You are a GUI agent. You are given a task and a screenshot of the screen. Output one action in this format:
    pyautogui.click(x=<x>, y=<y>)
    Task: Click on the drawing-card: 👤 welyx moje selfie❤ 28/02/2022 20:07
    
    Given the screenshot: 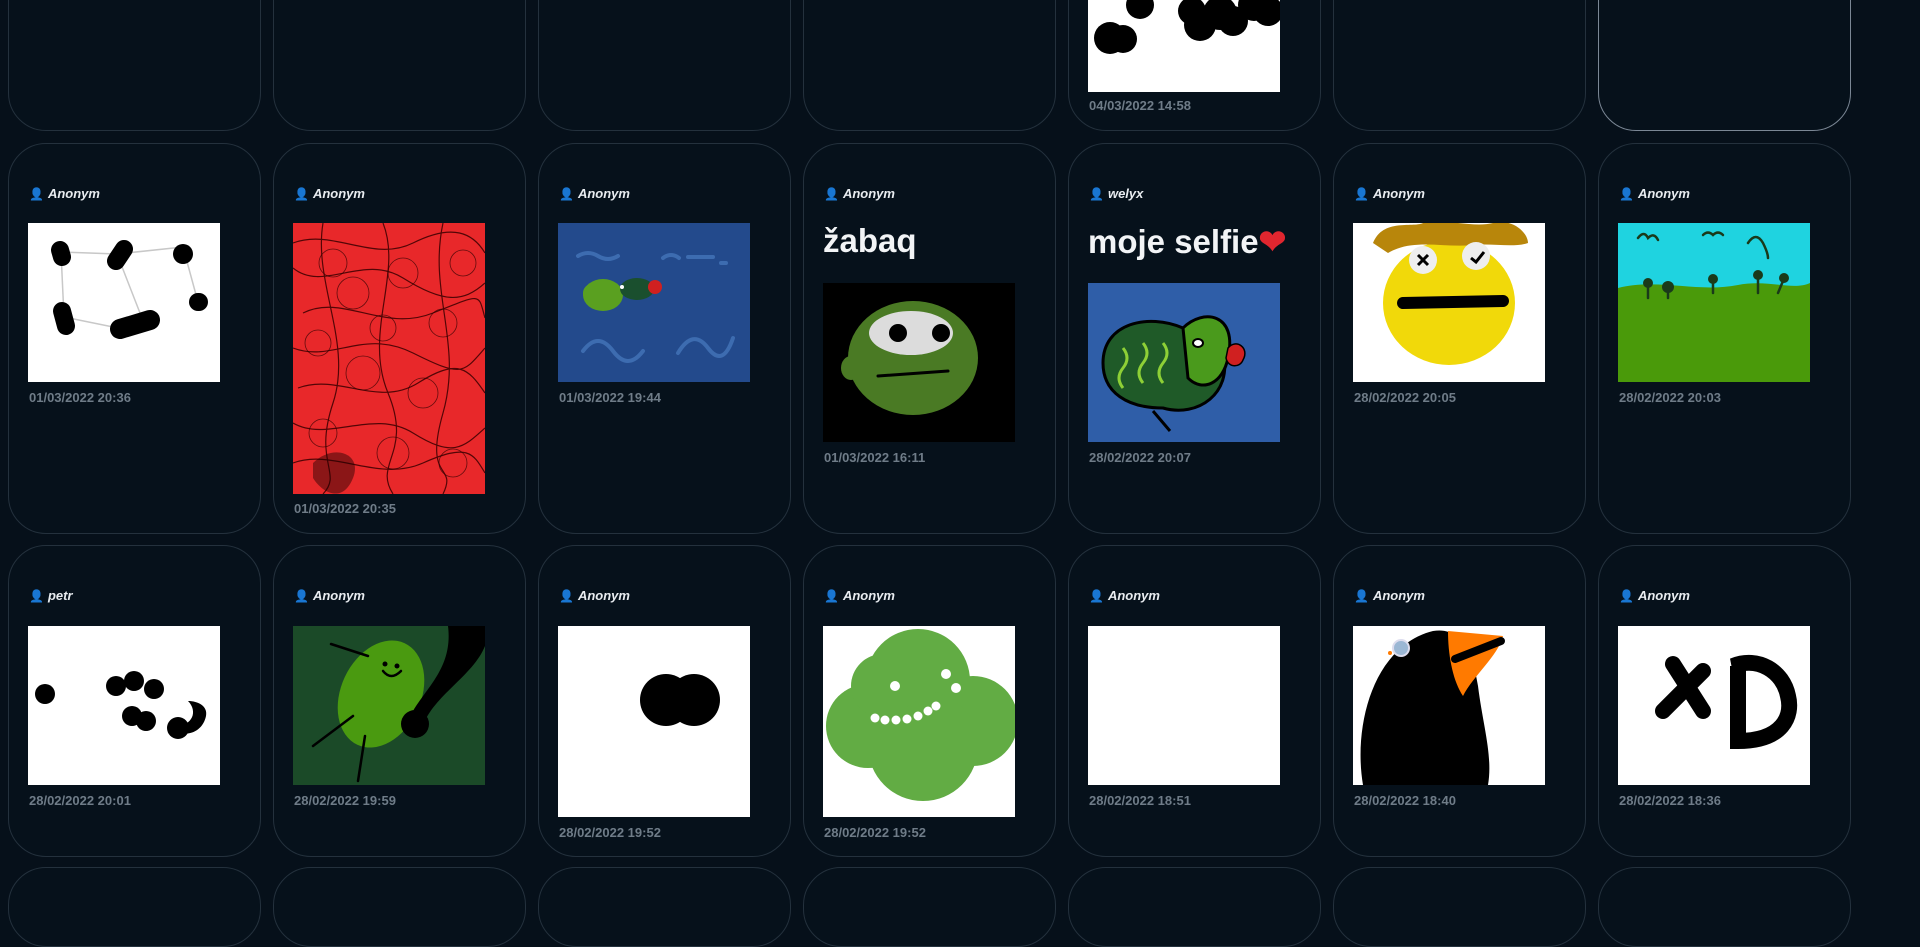 What is the action you would take?
    pyautogui.click(x=1194, y=338)
    